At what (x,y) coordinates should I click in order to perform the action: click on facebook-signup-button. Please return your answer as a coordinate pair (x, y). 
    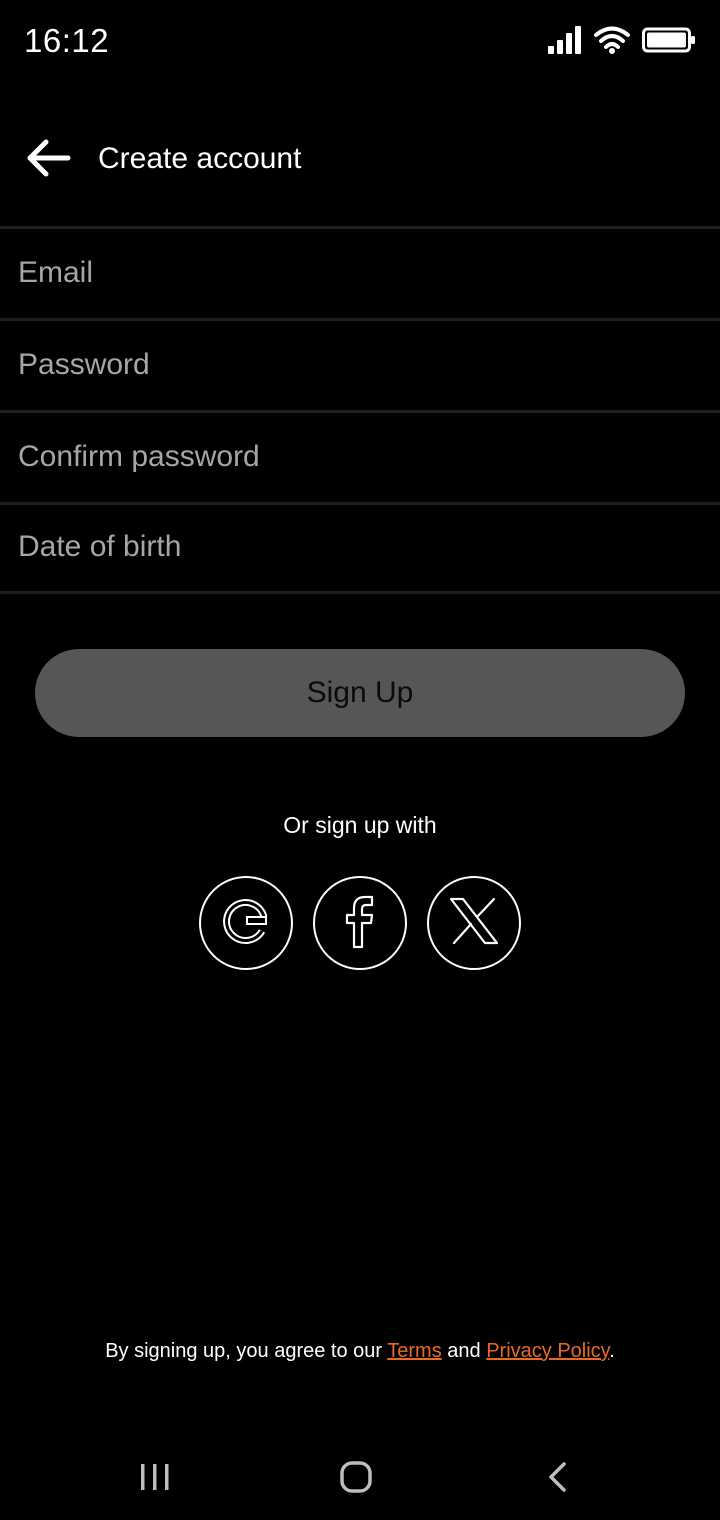
    Looking at the image, I should click on (360, 923).